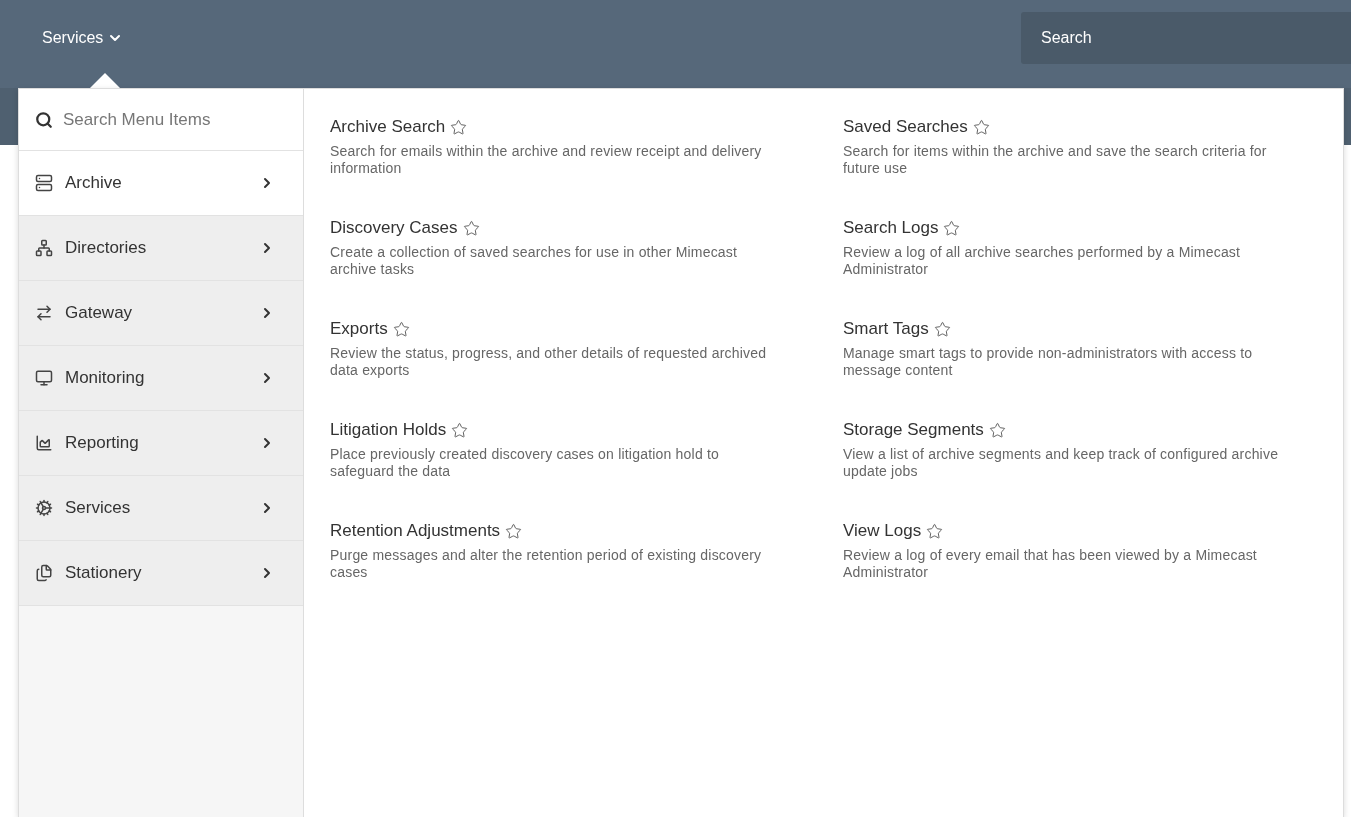 This screenshot has width=1351, height=817. What do you see at coordinates (388, 430) in the screenshot?
I see `service-link: Litigation Holds` at bounding box center [388, 430].